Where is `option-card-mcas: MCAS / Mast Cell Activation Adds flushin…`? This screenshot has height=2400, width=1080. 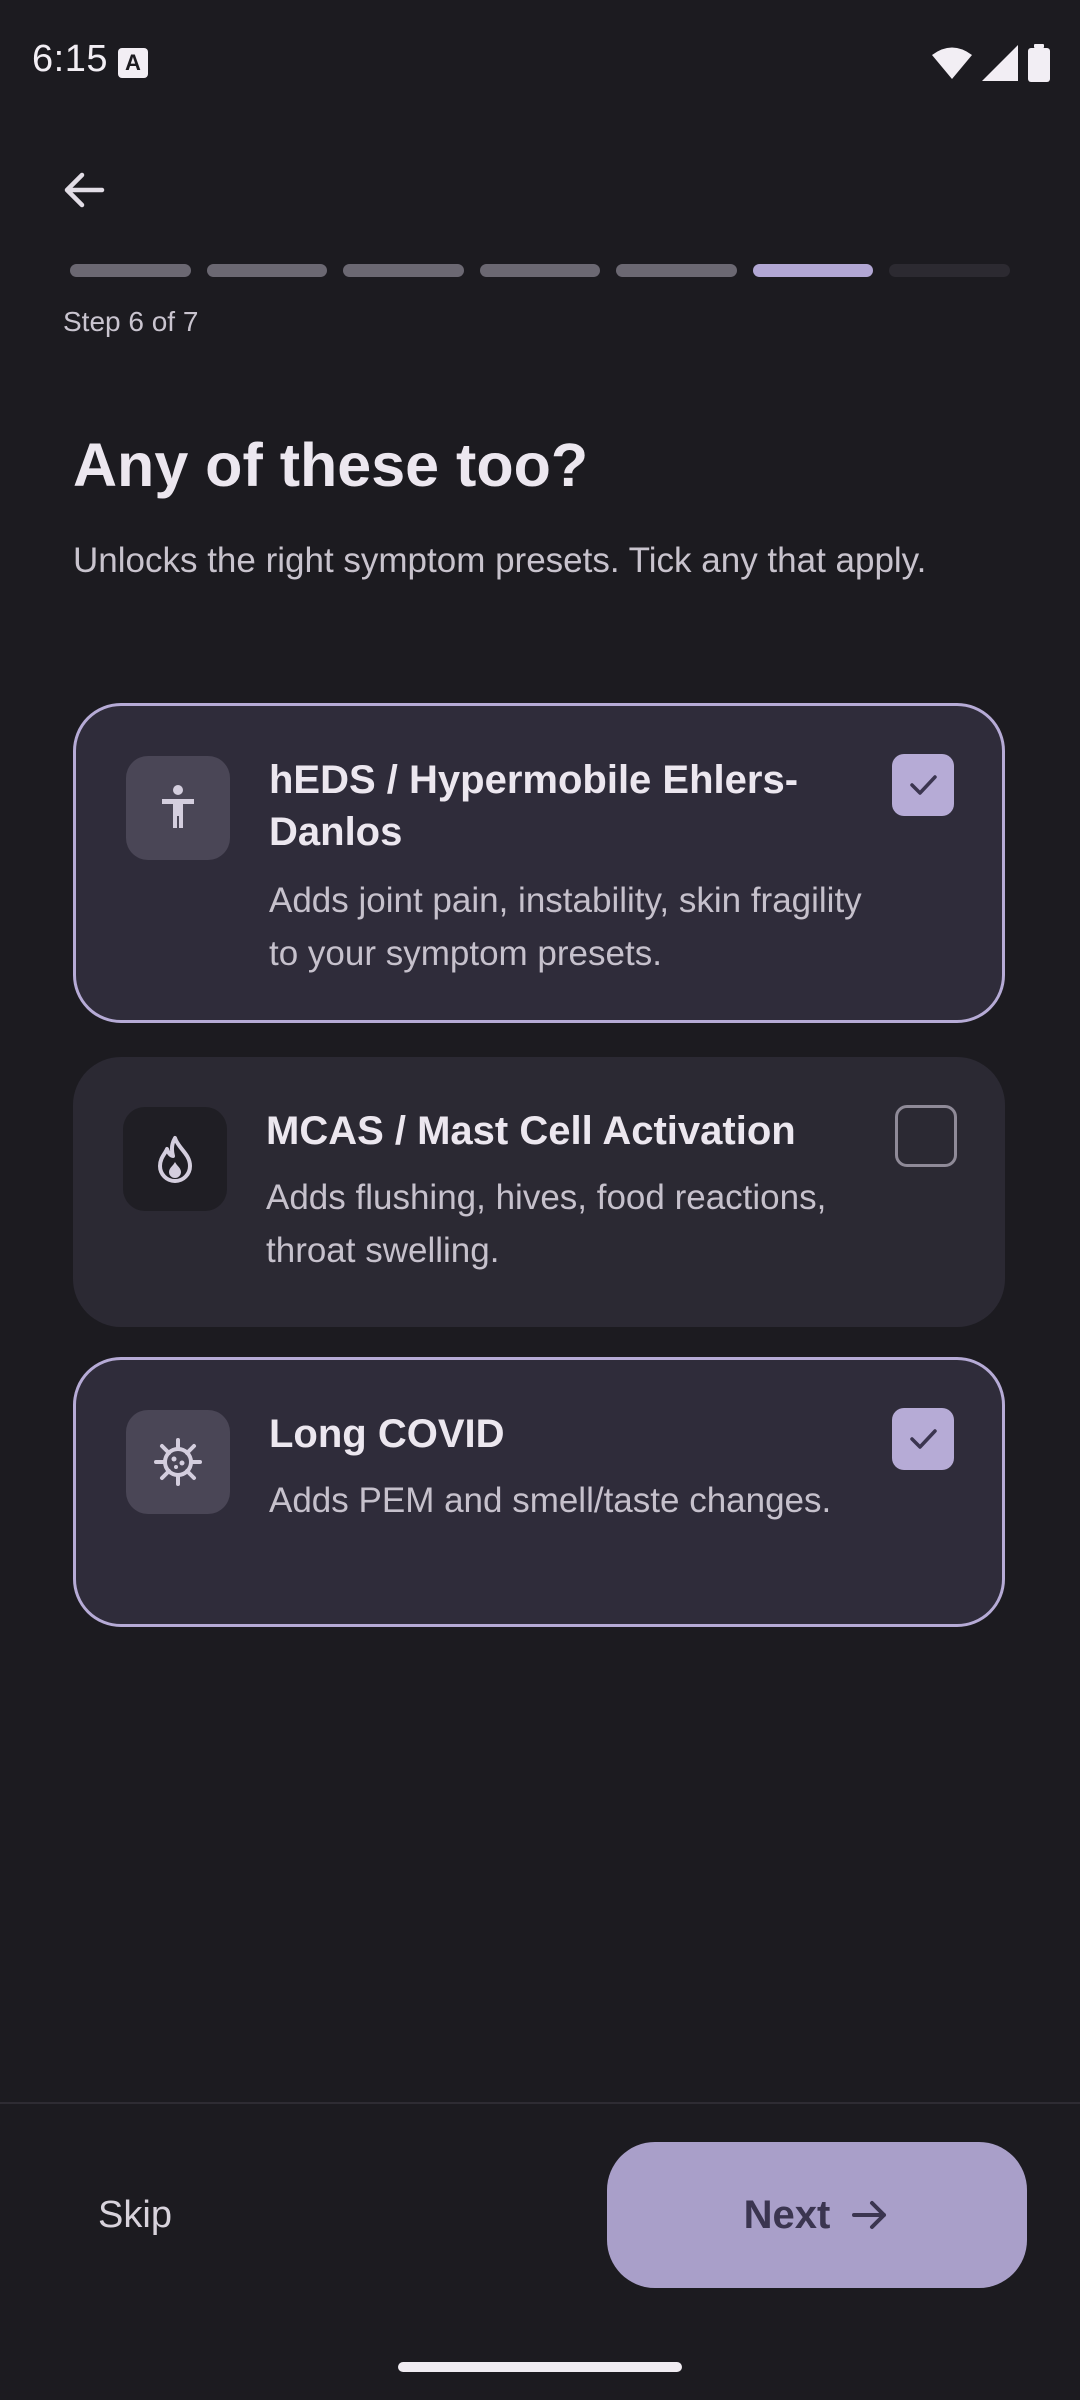 option-card-mcas: MCAS / Mast Cell Activation Adds flushin… is located at coordinates (539, 1192).